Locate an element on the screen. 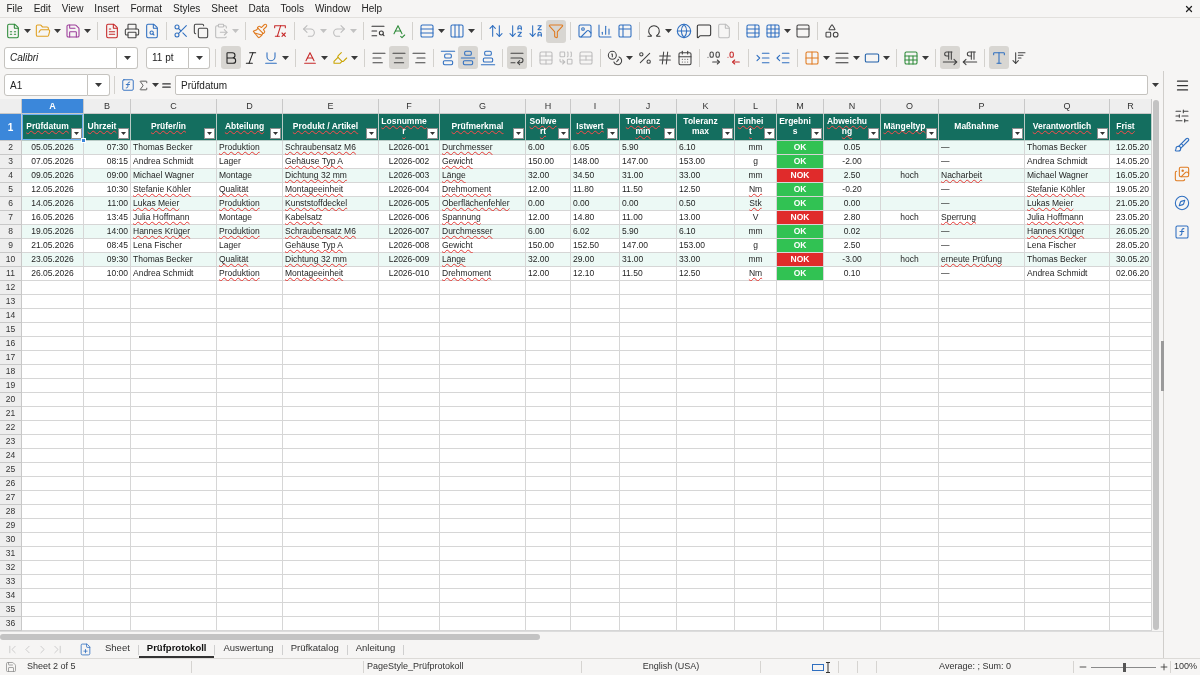 The width and height of the screenshot is (1200, 675). menu-item: Format is located at coordinates (146, 8).